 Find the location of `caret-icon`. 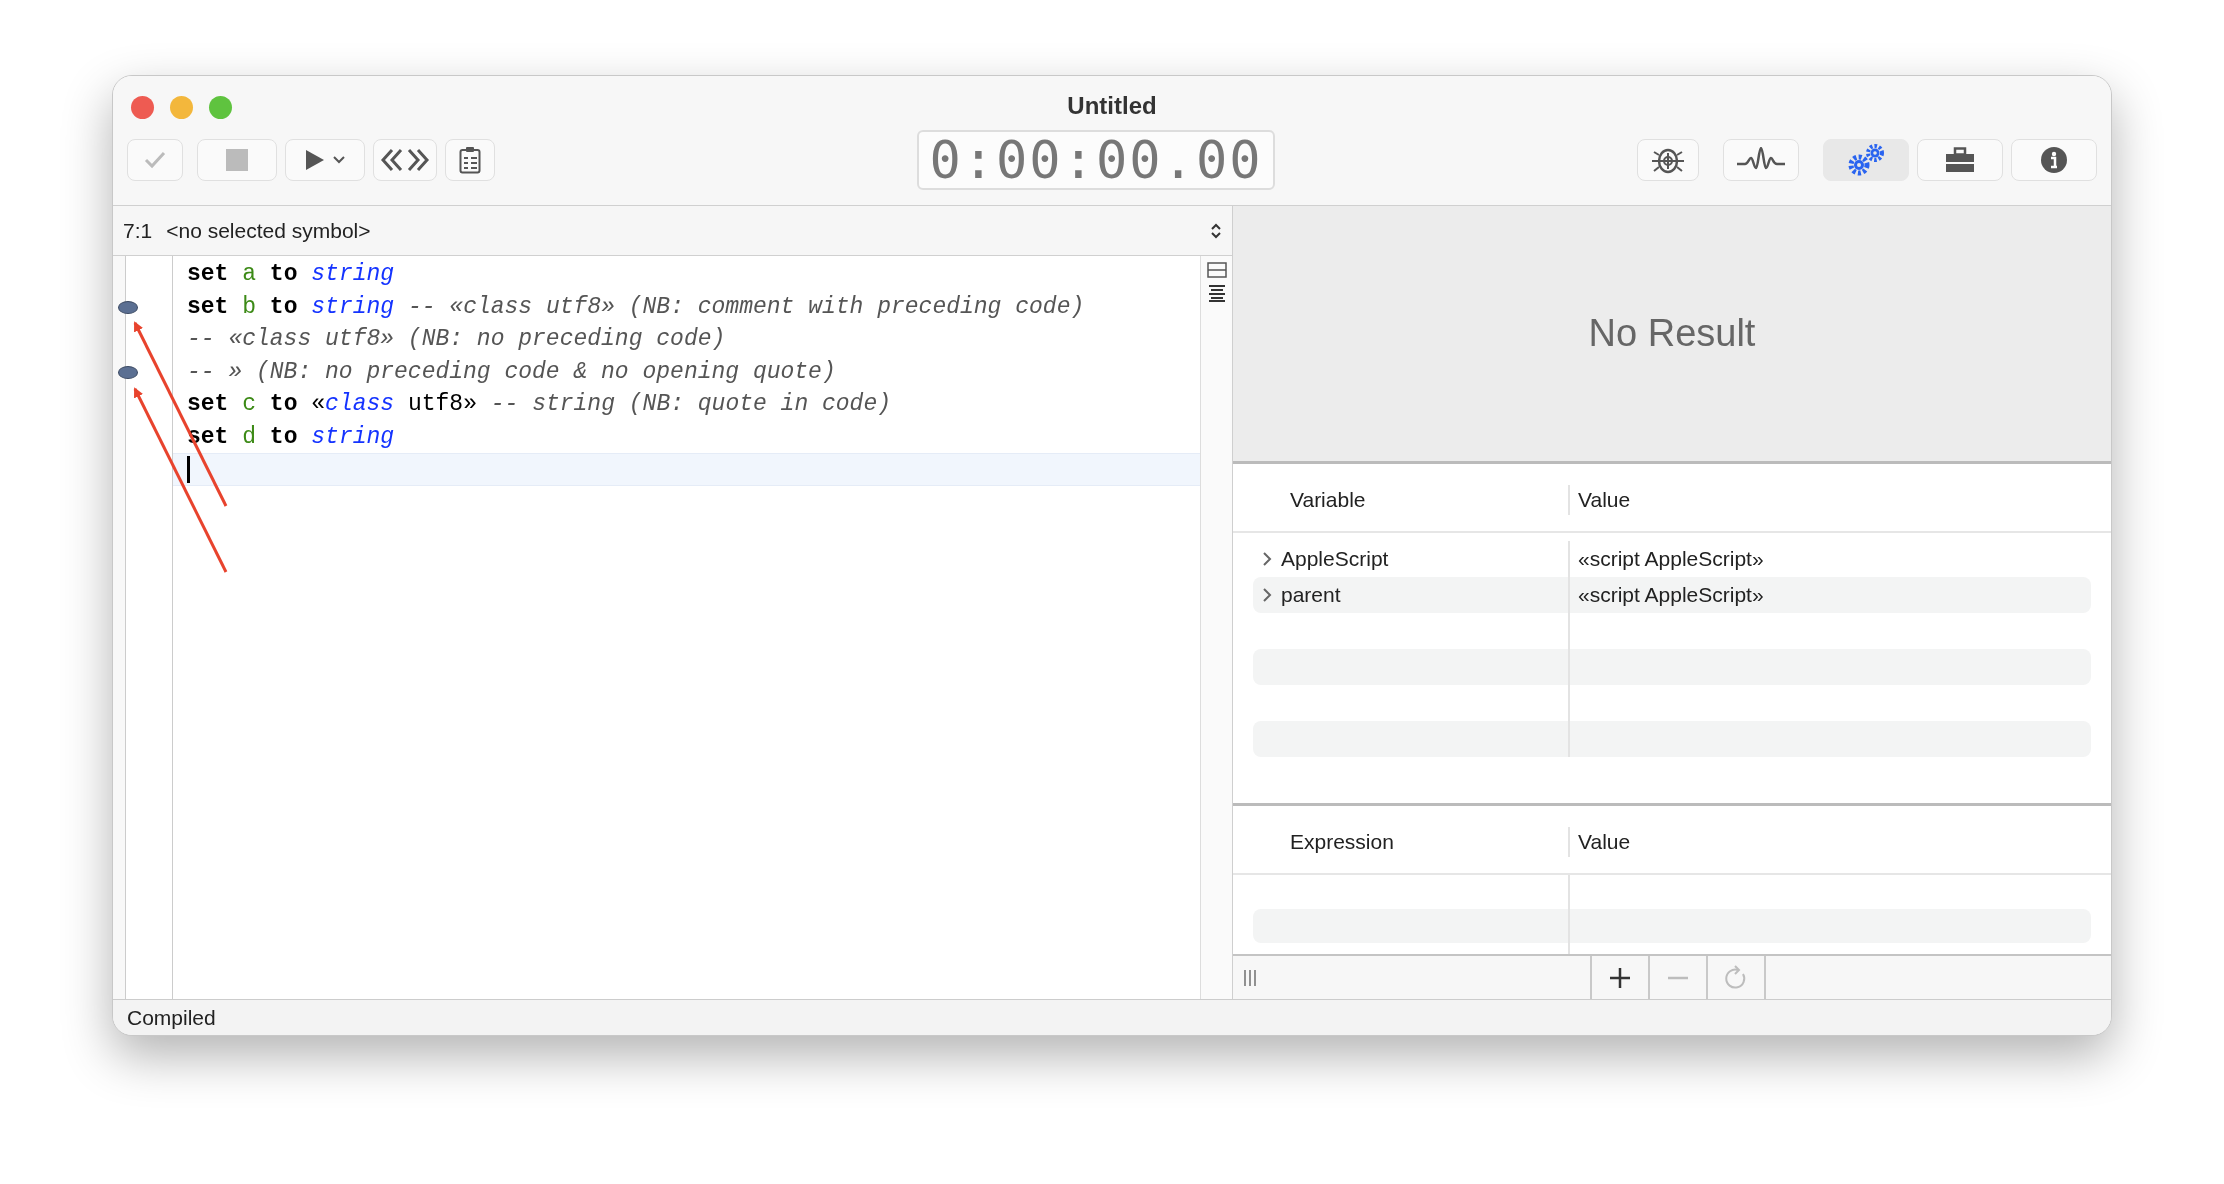

caret-icon is located at coordinates (339, 160).